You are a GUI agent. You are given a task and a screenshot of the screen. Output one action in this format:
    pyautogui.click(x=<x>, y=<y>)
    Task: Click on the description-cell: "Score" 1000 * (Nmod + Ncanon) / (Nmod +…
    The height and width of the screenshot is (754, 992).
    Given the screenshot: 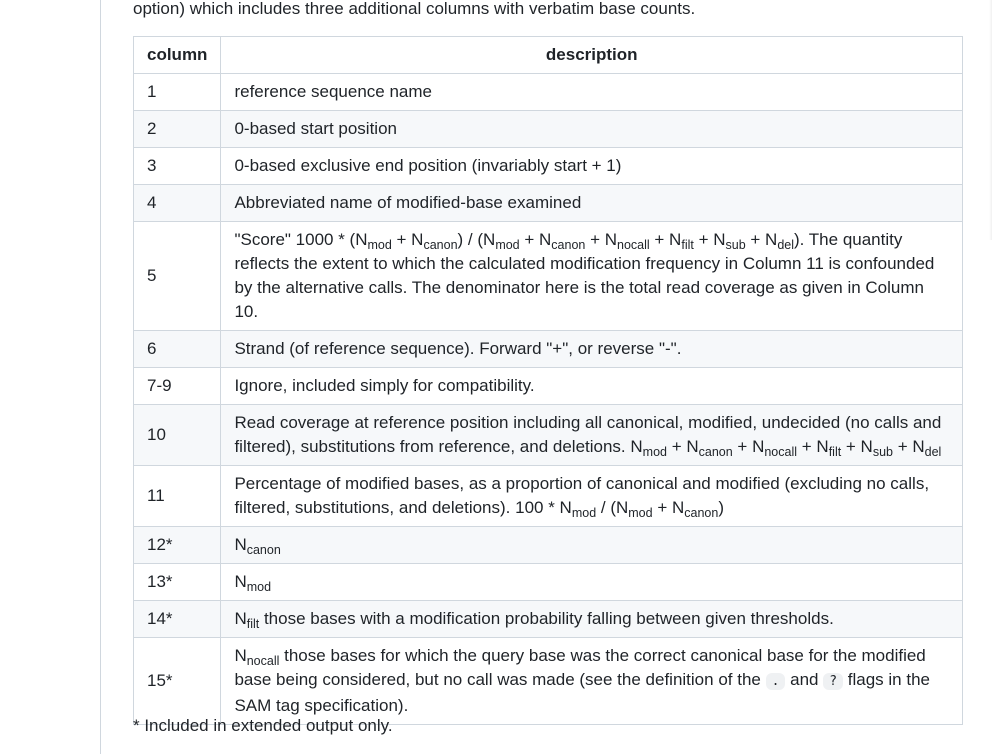 What is the action you would take?
    pyautogui.click(x=591, y=276)
    